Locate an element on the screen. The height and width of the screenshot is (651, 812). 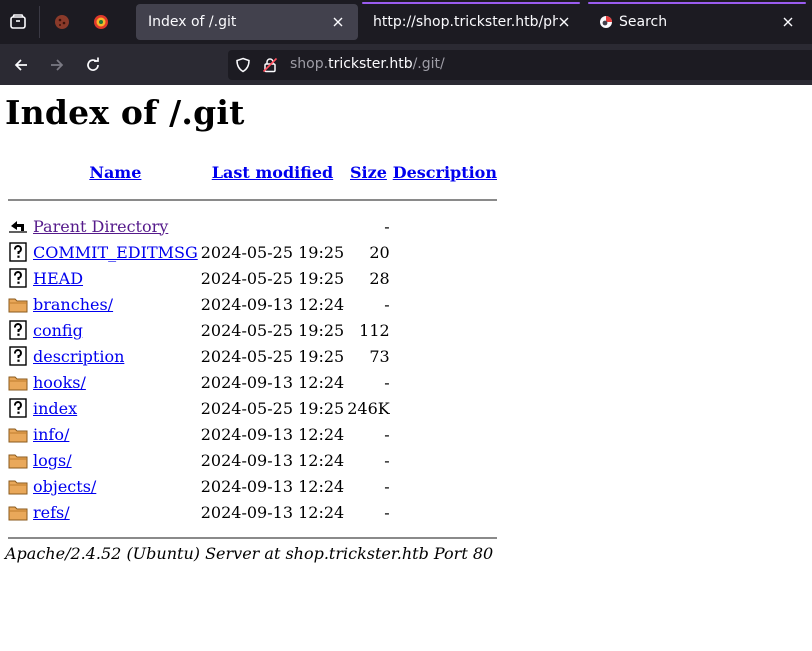
shield-icon is located at coordinates (243, 65).